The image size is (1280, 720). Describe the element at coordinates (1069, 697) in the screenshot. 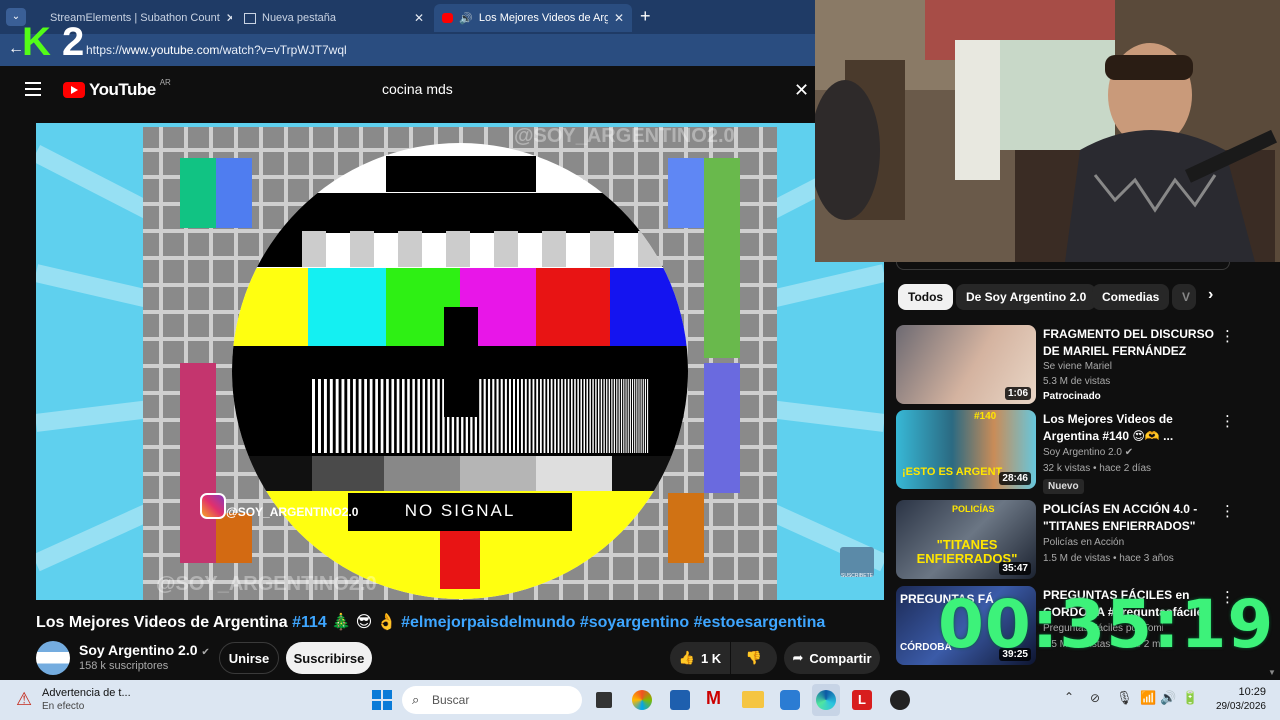

I see `chevron-up-icon: ⌃` at that location.